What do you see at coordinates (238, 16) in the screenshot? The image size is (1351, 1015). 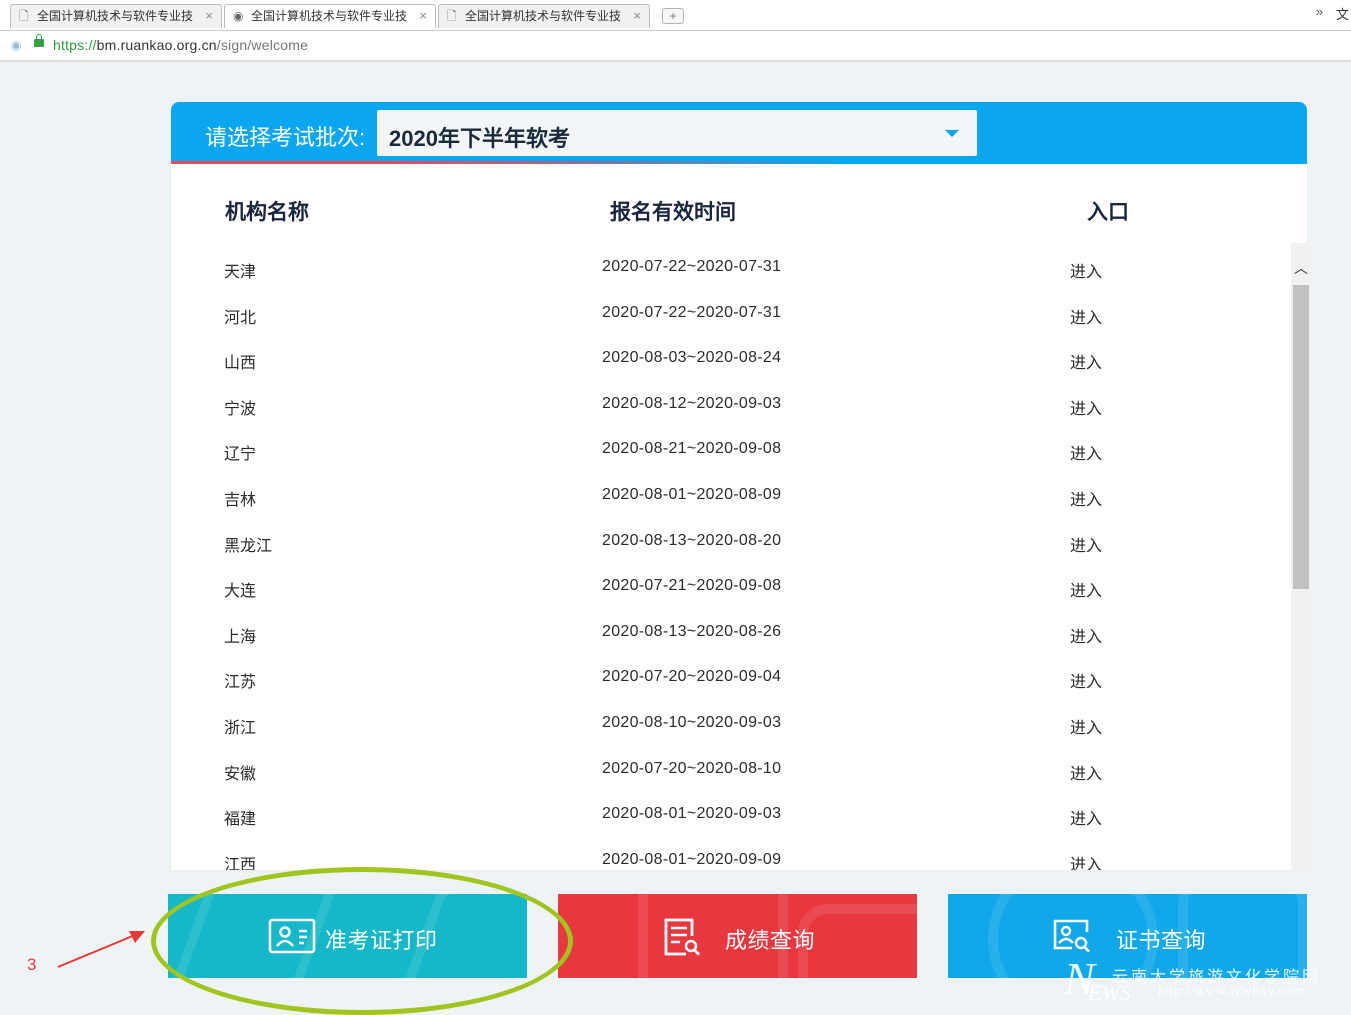 I see `site-favicon-icon: ◉` at bounding box center [238, 16].